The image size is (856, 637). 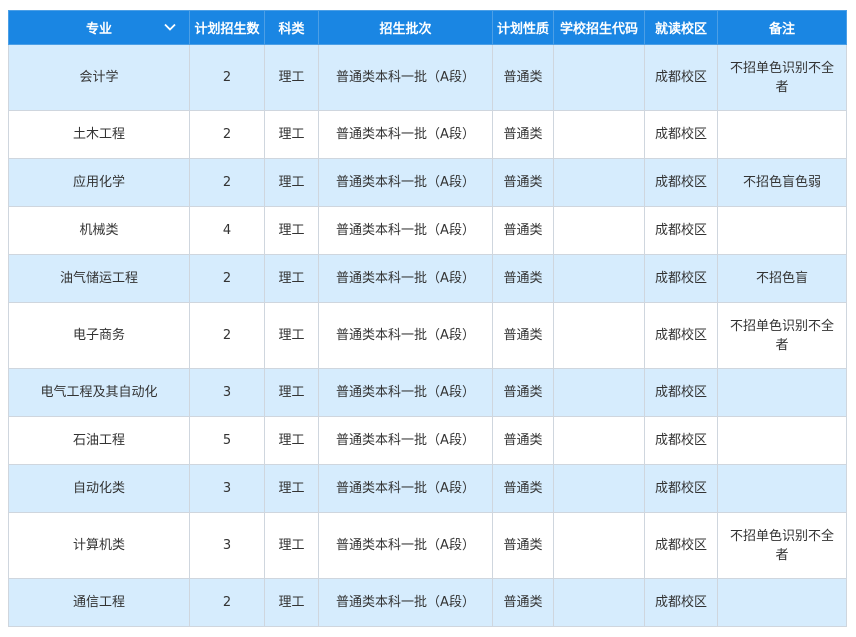 I want to click on cell-major: 石油工程, so click(x=99, y=440).